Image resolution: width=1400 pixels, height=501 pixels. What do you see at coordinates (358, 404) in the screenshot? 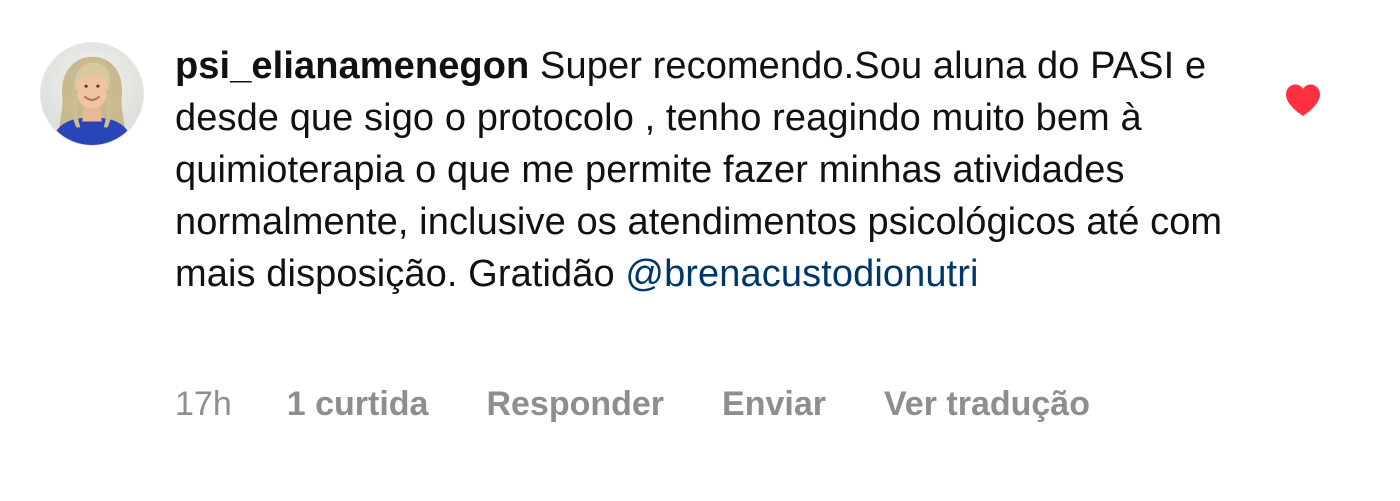
I see `likes-count-link: 1 curtida` at bounding box center [358, 404].